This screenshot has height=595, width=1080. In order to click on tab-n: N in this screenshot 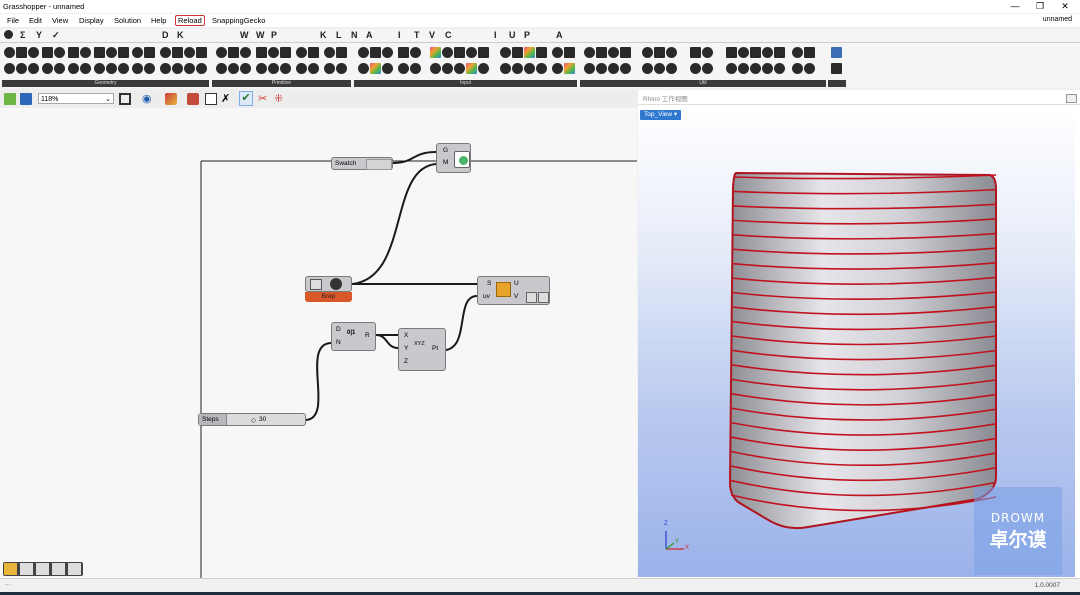, I will do `click(354, 35)`.